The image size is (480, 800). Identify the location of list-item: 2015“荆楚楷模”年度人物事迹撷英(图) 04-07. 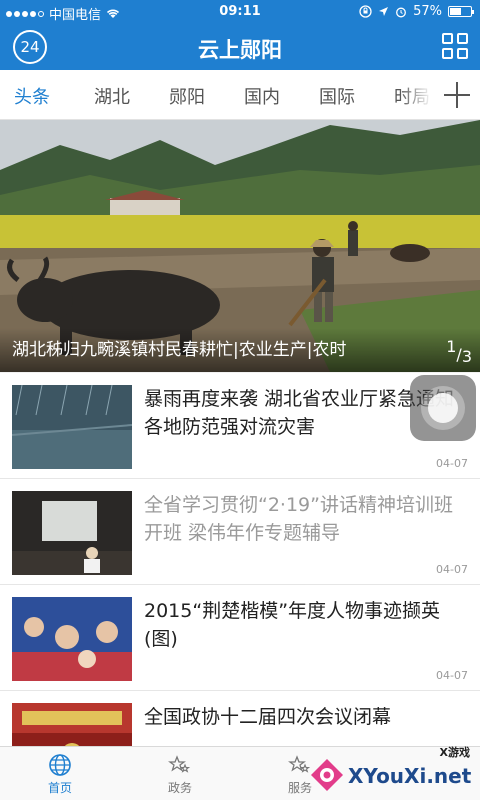
(240, 638).